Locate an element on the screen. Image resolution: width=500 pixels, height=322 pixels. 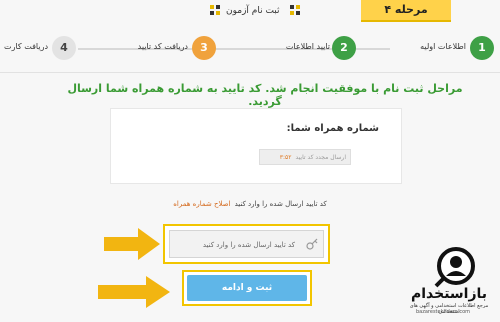
step-2: 2 تایید اطلاعات is located at coordinates (331, 49).